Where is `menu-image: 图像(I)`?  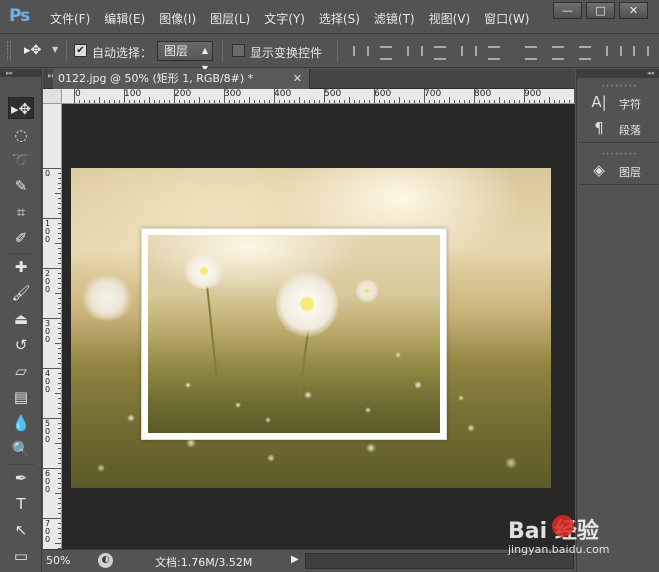 menu-image: 图像(I) is located at coordinates (177, 18).